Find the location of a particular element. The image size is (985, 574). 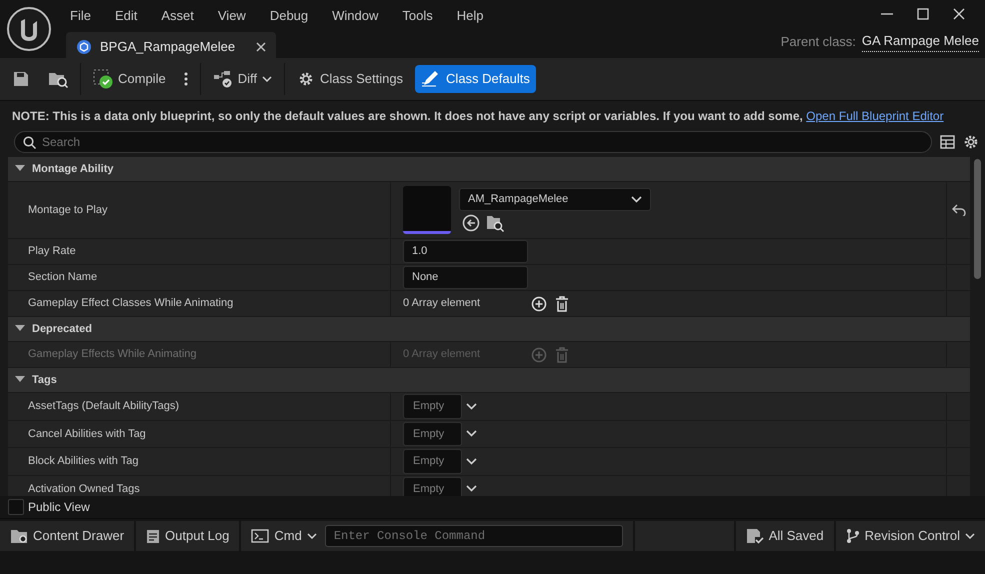

parent-class-link: GA Rampage Melee is located at coordinates (920, 41).